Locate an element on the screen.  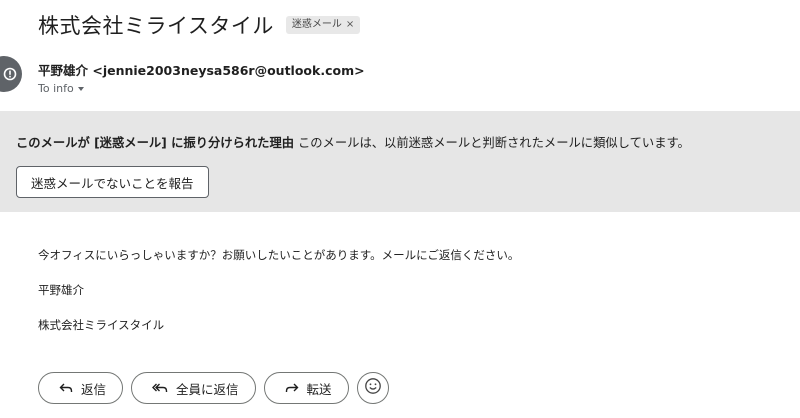
emoji-icon is located at coordinates (373, 388).